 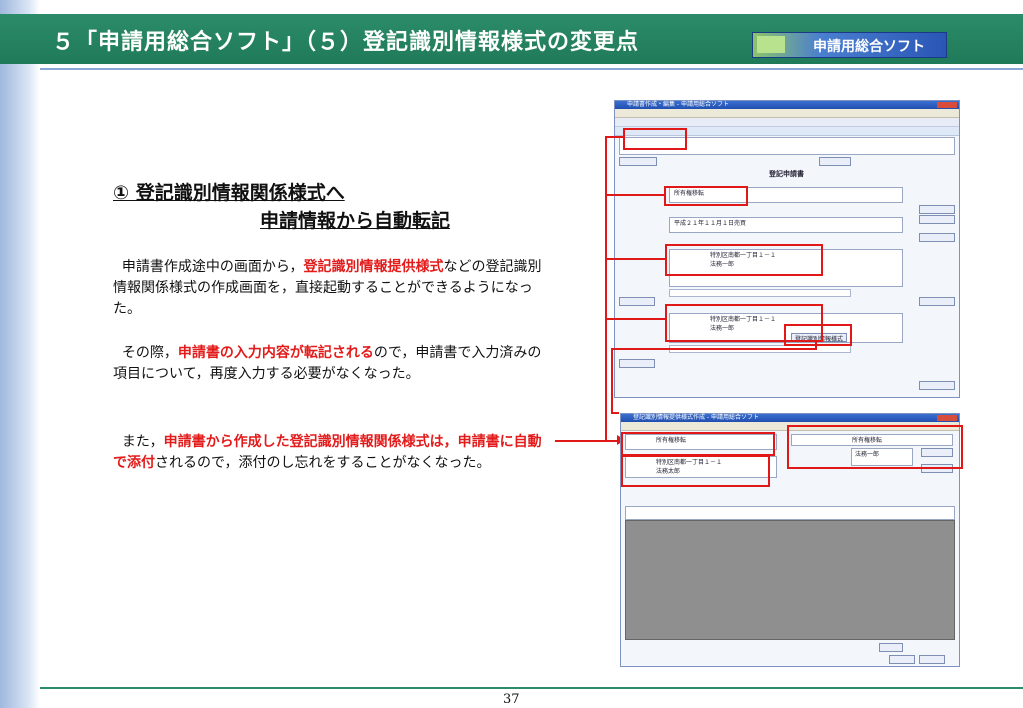 What do you see at coordinates (655, 139) in the screenshot?
I see `highlight-purpose-top` at bounding box center [655, 139].